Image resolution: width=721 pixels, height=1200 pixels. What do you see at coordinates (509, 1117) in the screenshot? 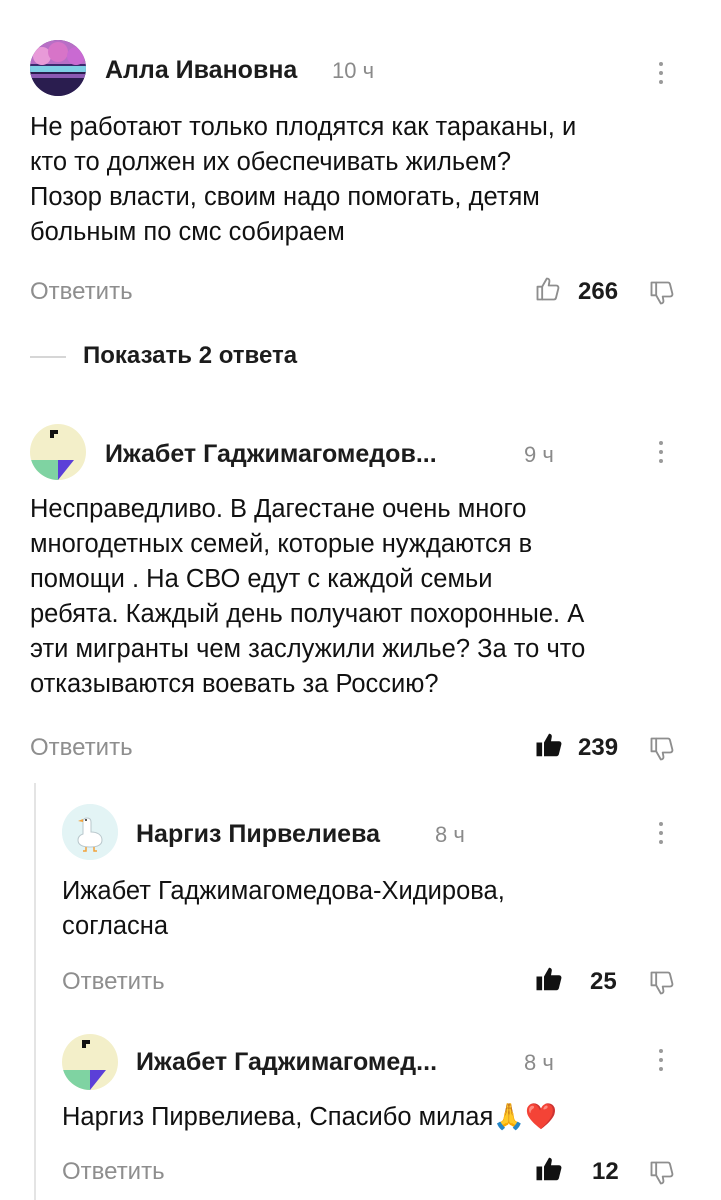
I see `folded-hands-emoji: 🙏` at bounding box center [509, 1117].